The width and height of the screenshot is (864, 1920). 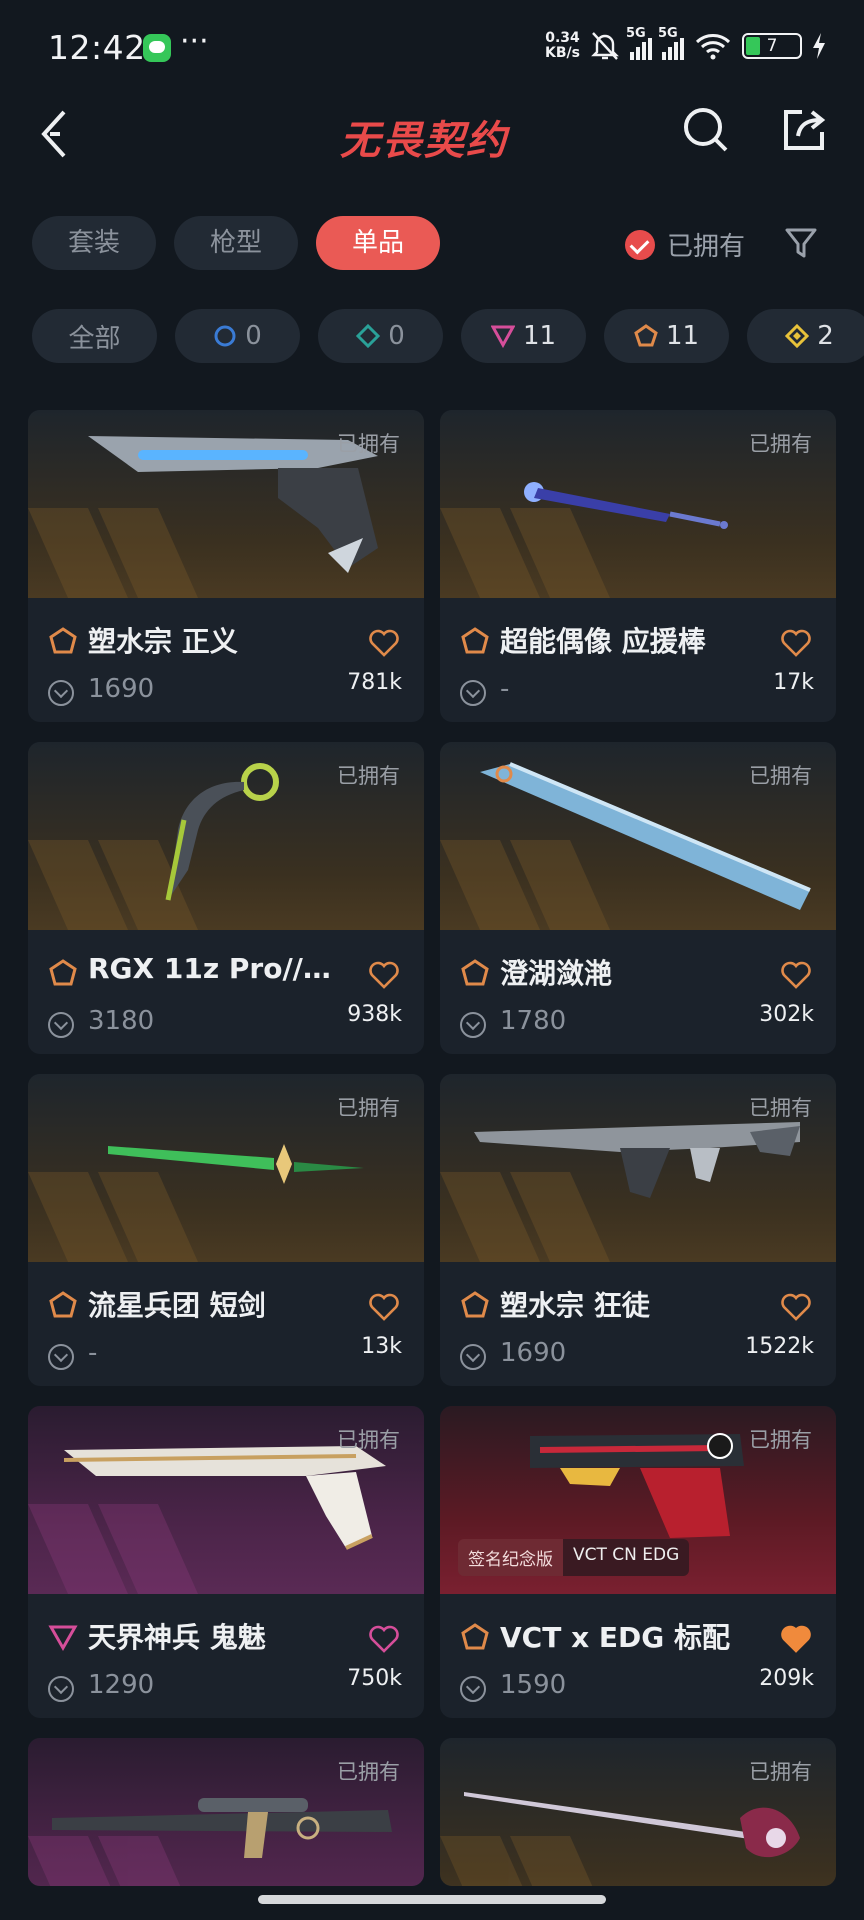 I want to click on sim2-label: 5G, so click(x=668, y=33).